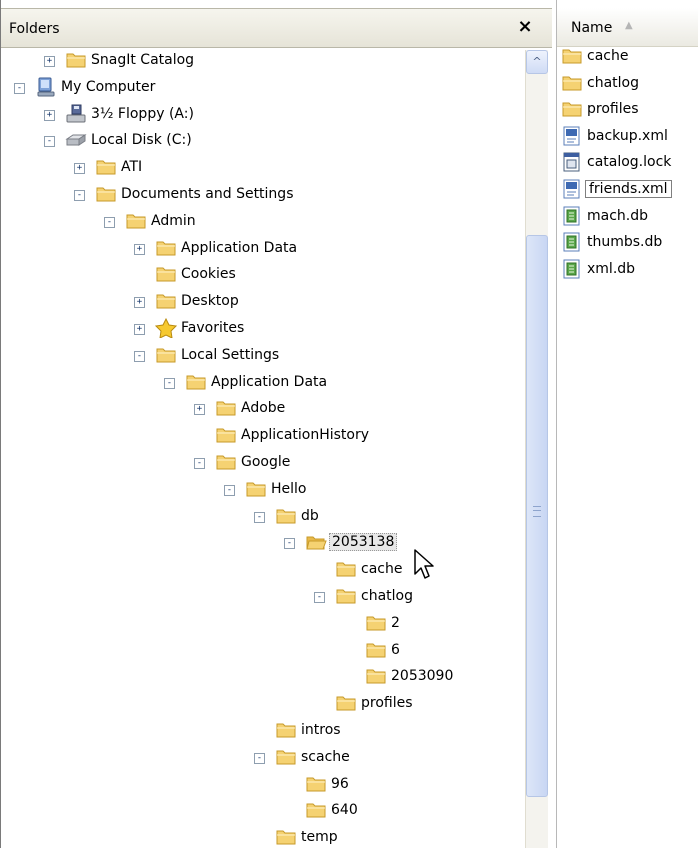 The image size is (698, 848). Describe the element at coordinates (363, 542) in the screenshot. I see `tree-item-label-selected: 2053138` at that location.